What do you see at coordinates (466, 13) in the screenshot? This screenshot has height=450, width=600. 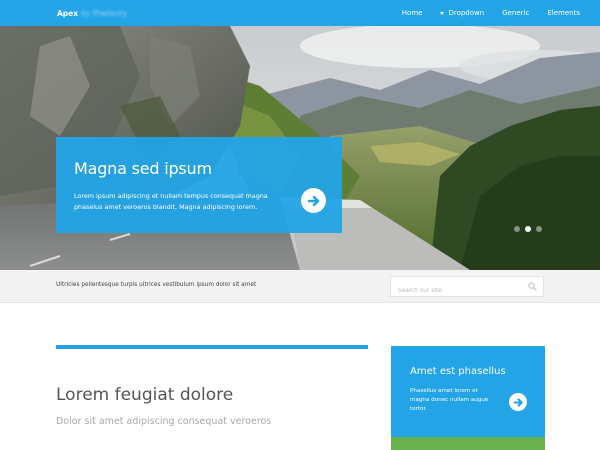 I see `nav-dropdown-label: Dropdown` at bounding box center [466, 13].